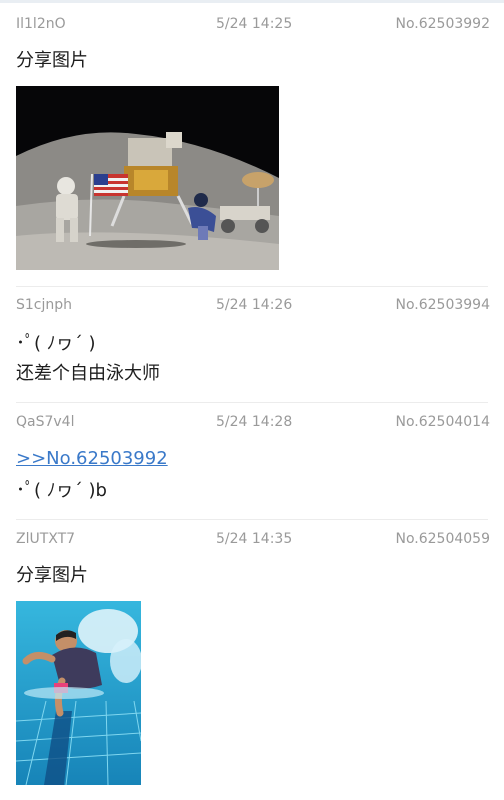 The width and height of the screenshot is (504, 800). I want to click on post-text: ･ﾟ( ﾉヮ´ )b, so click(61, 490).